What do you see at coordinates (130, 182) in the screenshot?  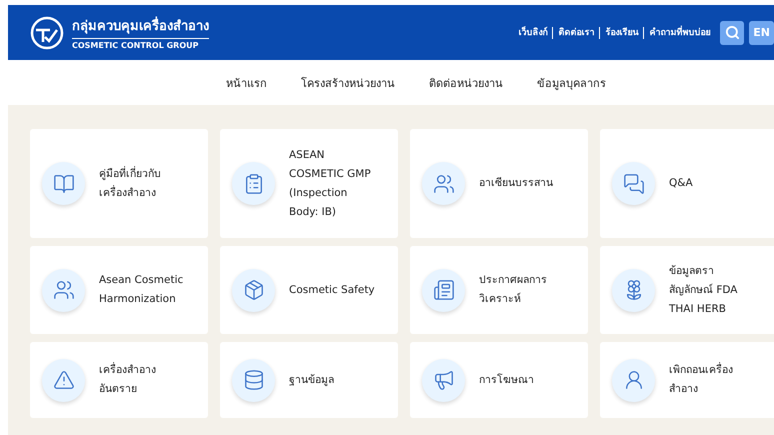 I see `card-label: คู่มือที่เกี่ยวกับ เครื่องสำอาง` at bounding box center [130, 182].